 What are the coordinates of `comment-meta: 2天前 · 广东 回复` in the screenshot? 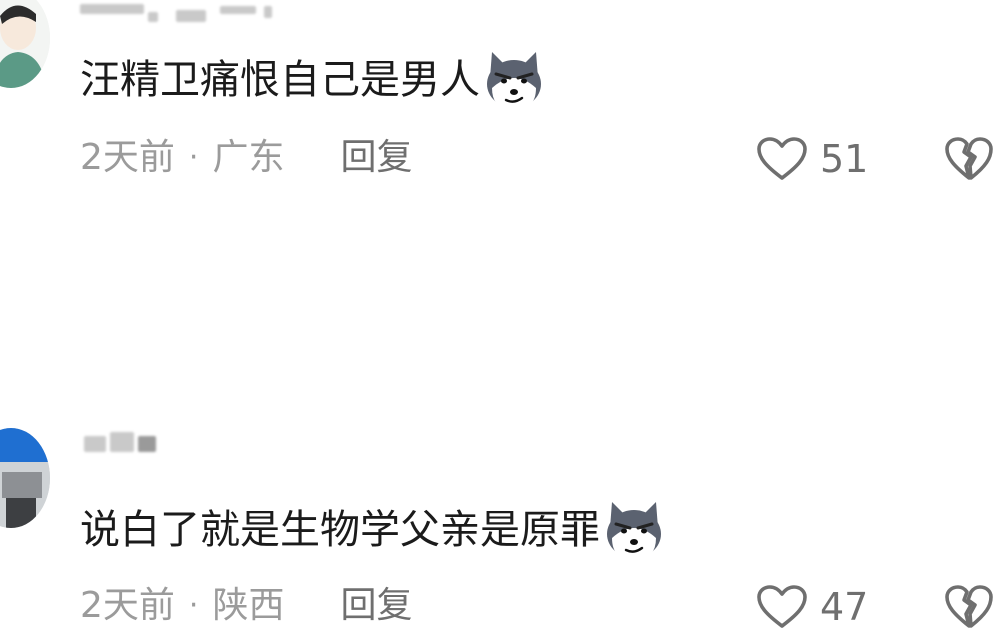 It's located at (246, 158).